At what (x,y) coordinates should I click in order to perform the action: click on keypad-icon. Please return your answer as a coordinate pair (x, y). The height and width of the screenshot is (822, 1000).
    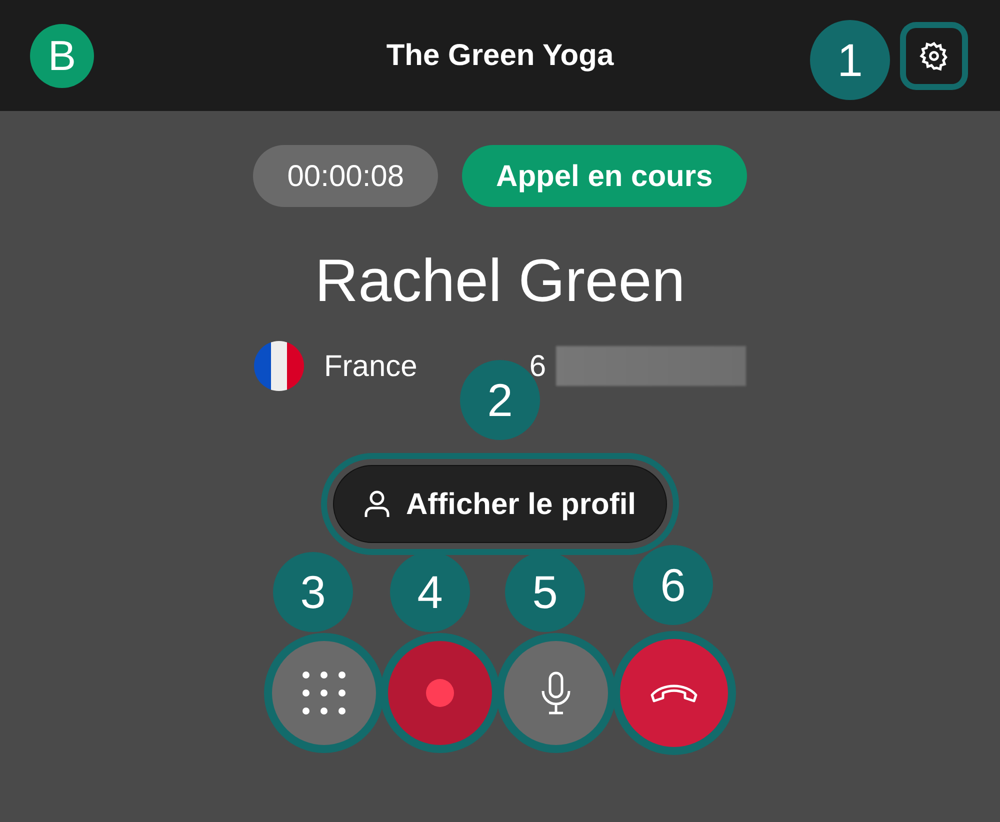
    Looking at the image, I should click on (324, 693).